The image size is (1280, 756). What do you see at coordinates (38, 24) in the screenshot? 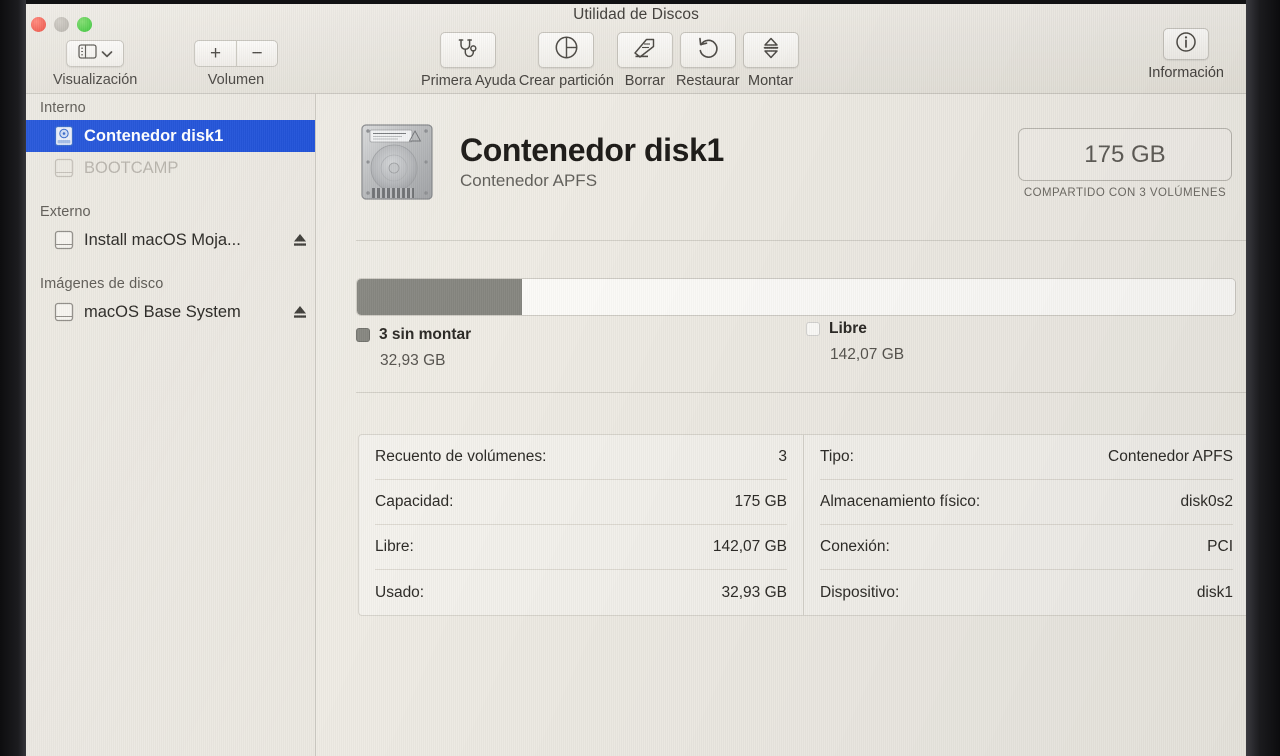
I see `close-window-button` at bounding box center [38, 24].